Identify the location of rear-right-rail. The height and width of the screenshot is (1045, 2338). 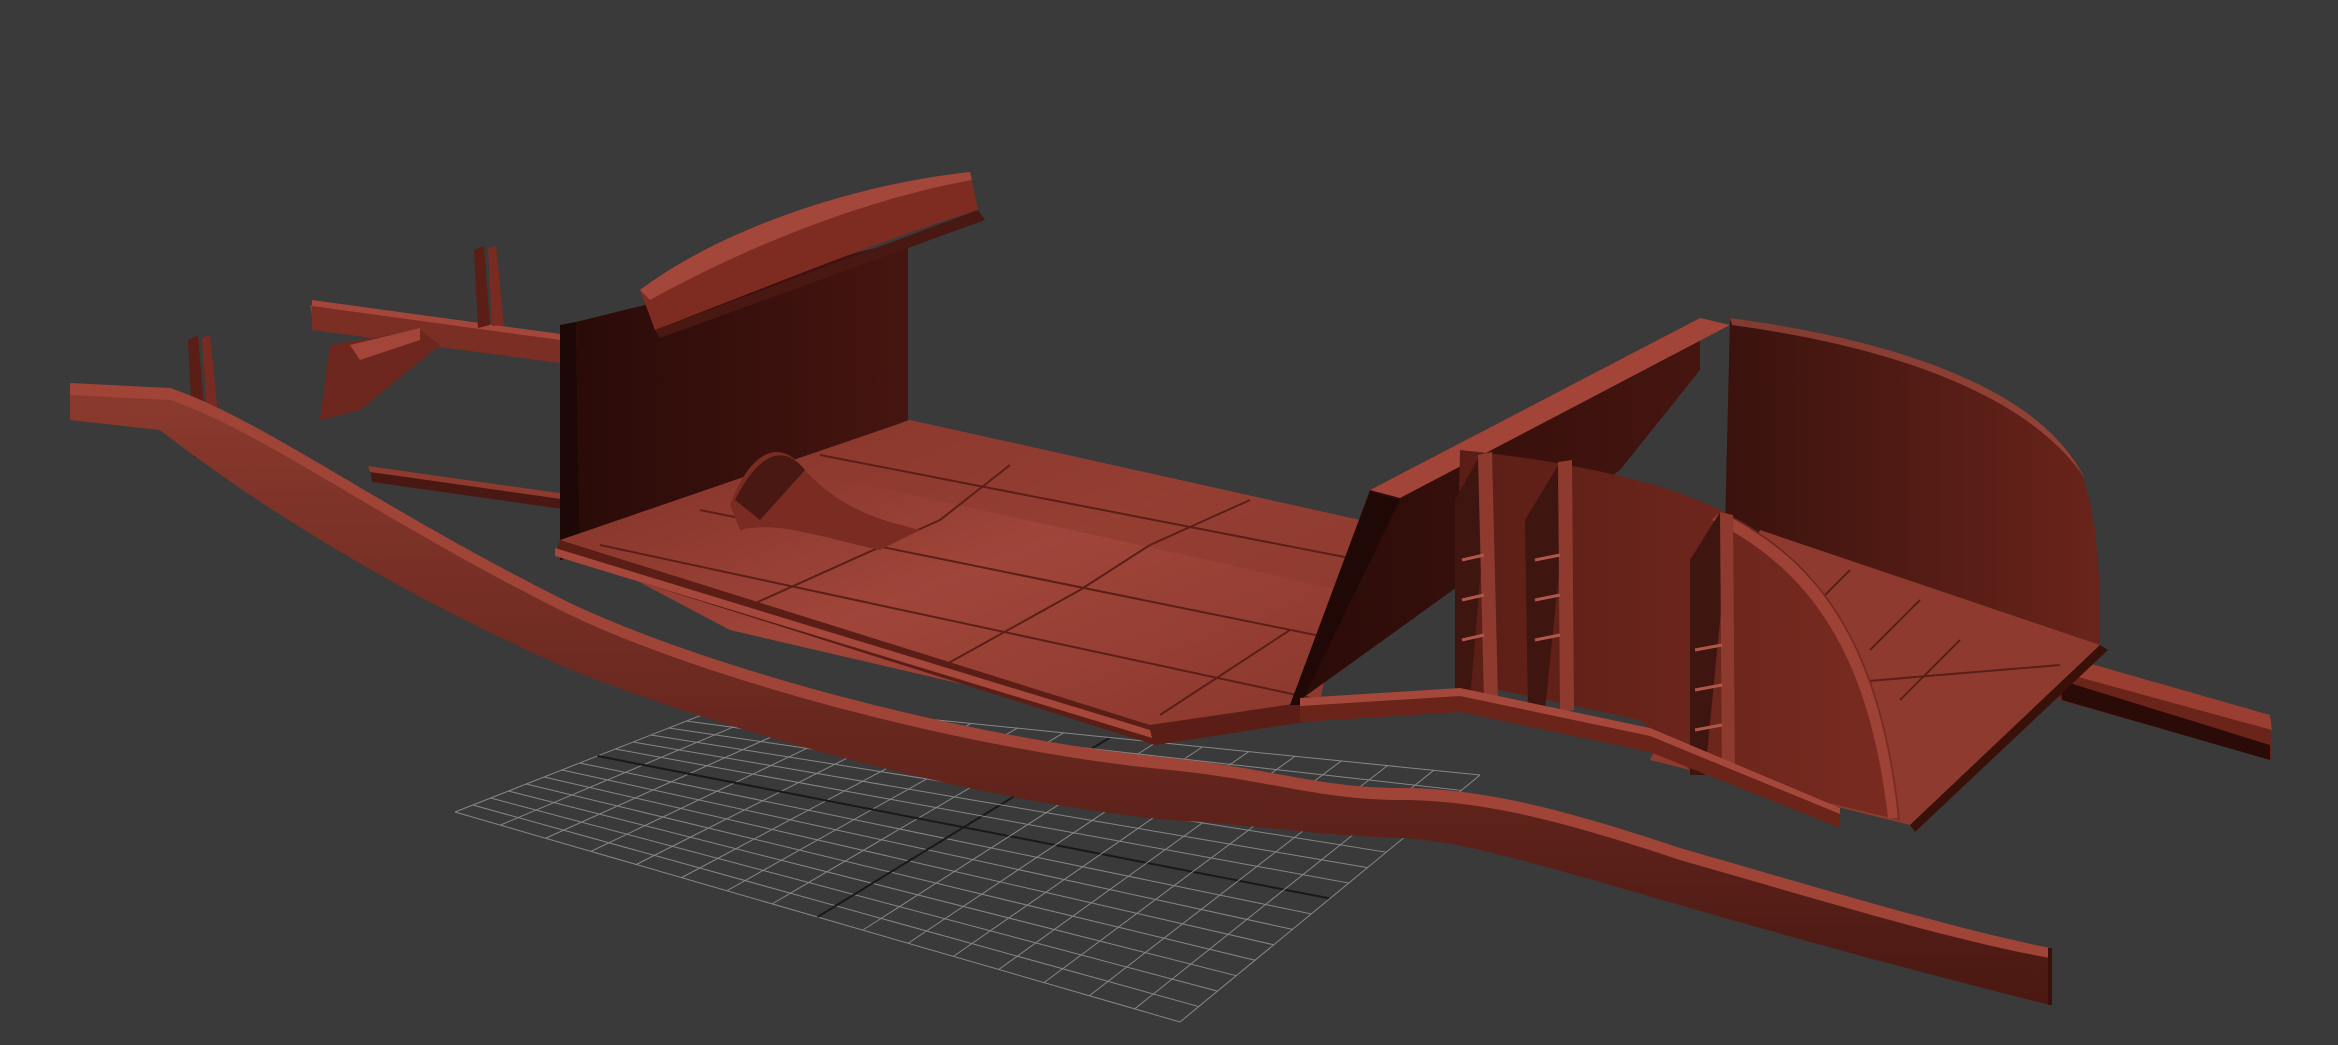
(2166, 707).